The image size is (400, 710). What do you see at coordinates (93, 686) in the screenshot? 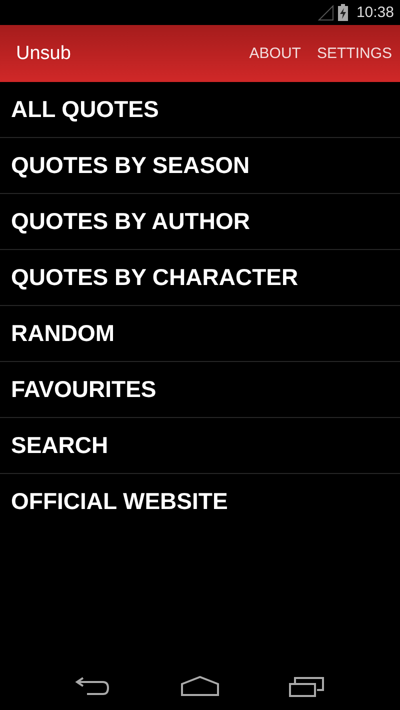
I see `back-icon` at bounding box center [93, 686].